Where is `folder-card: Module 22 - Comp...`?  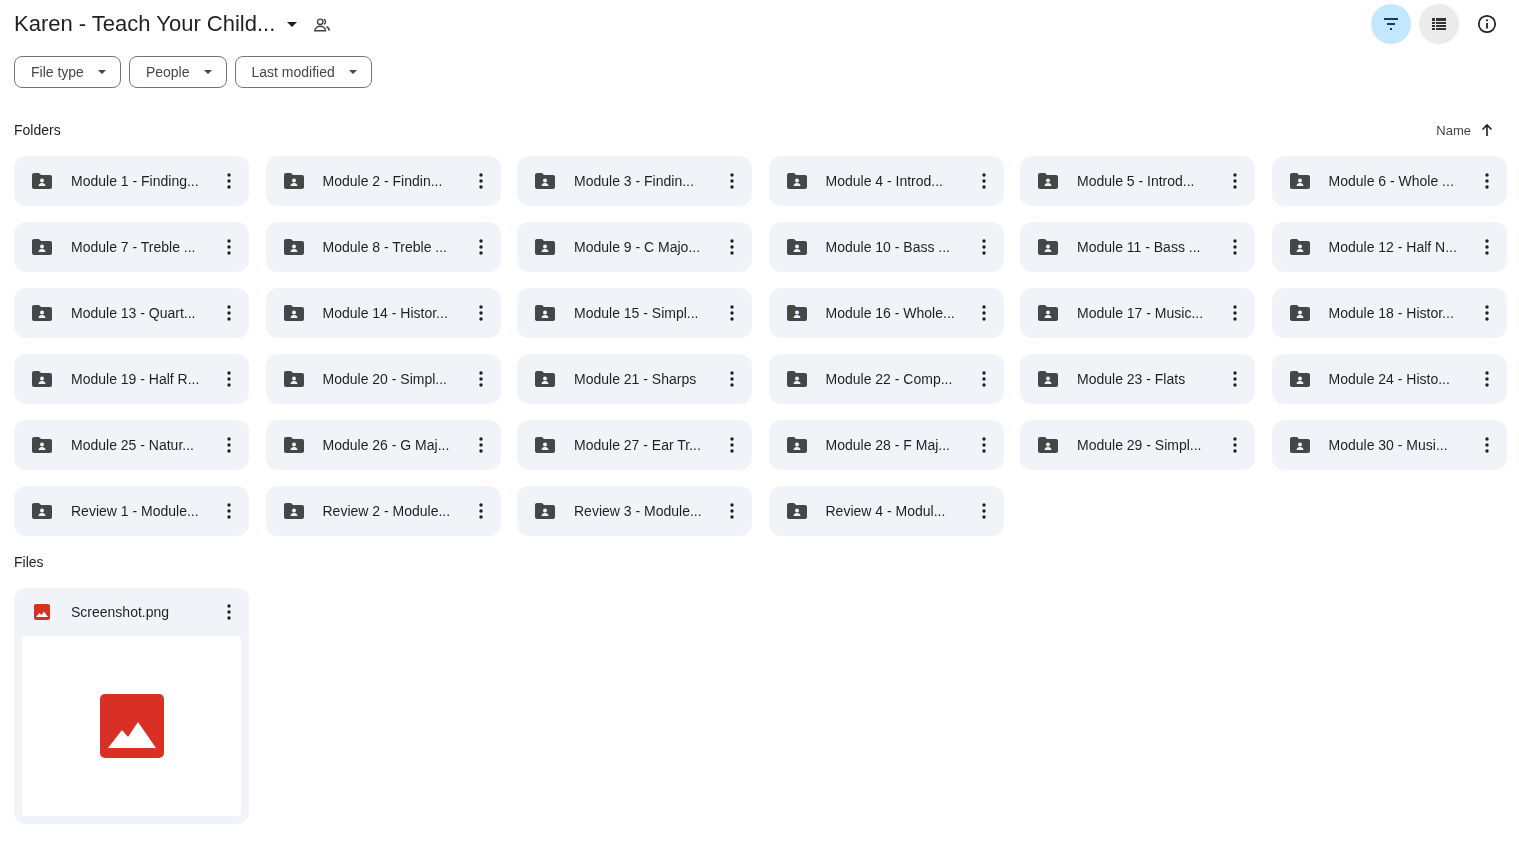 folder-card: Module 22 - Comp... is located at coordinates (886, 379).